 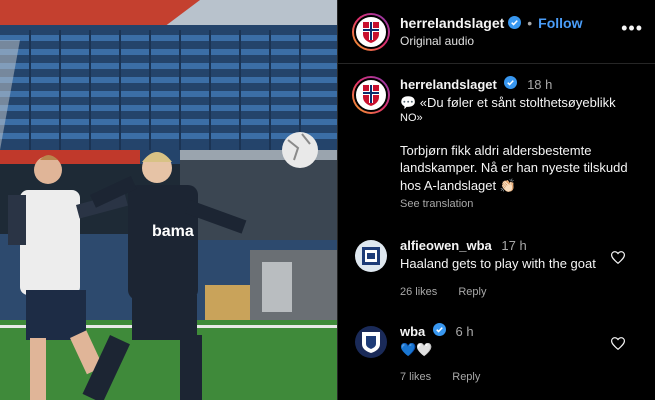 What do you see at coordinates (496, 150) in the screenshot?
I see `caption-line-3: Torbjørn fikk aldri aldersbestemte` at bounding box center [496, 150].